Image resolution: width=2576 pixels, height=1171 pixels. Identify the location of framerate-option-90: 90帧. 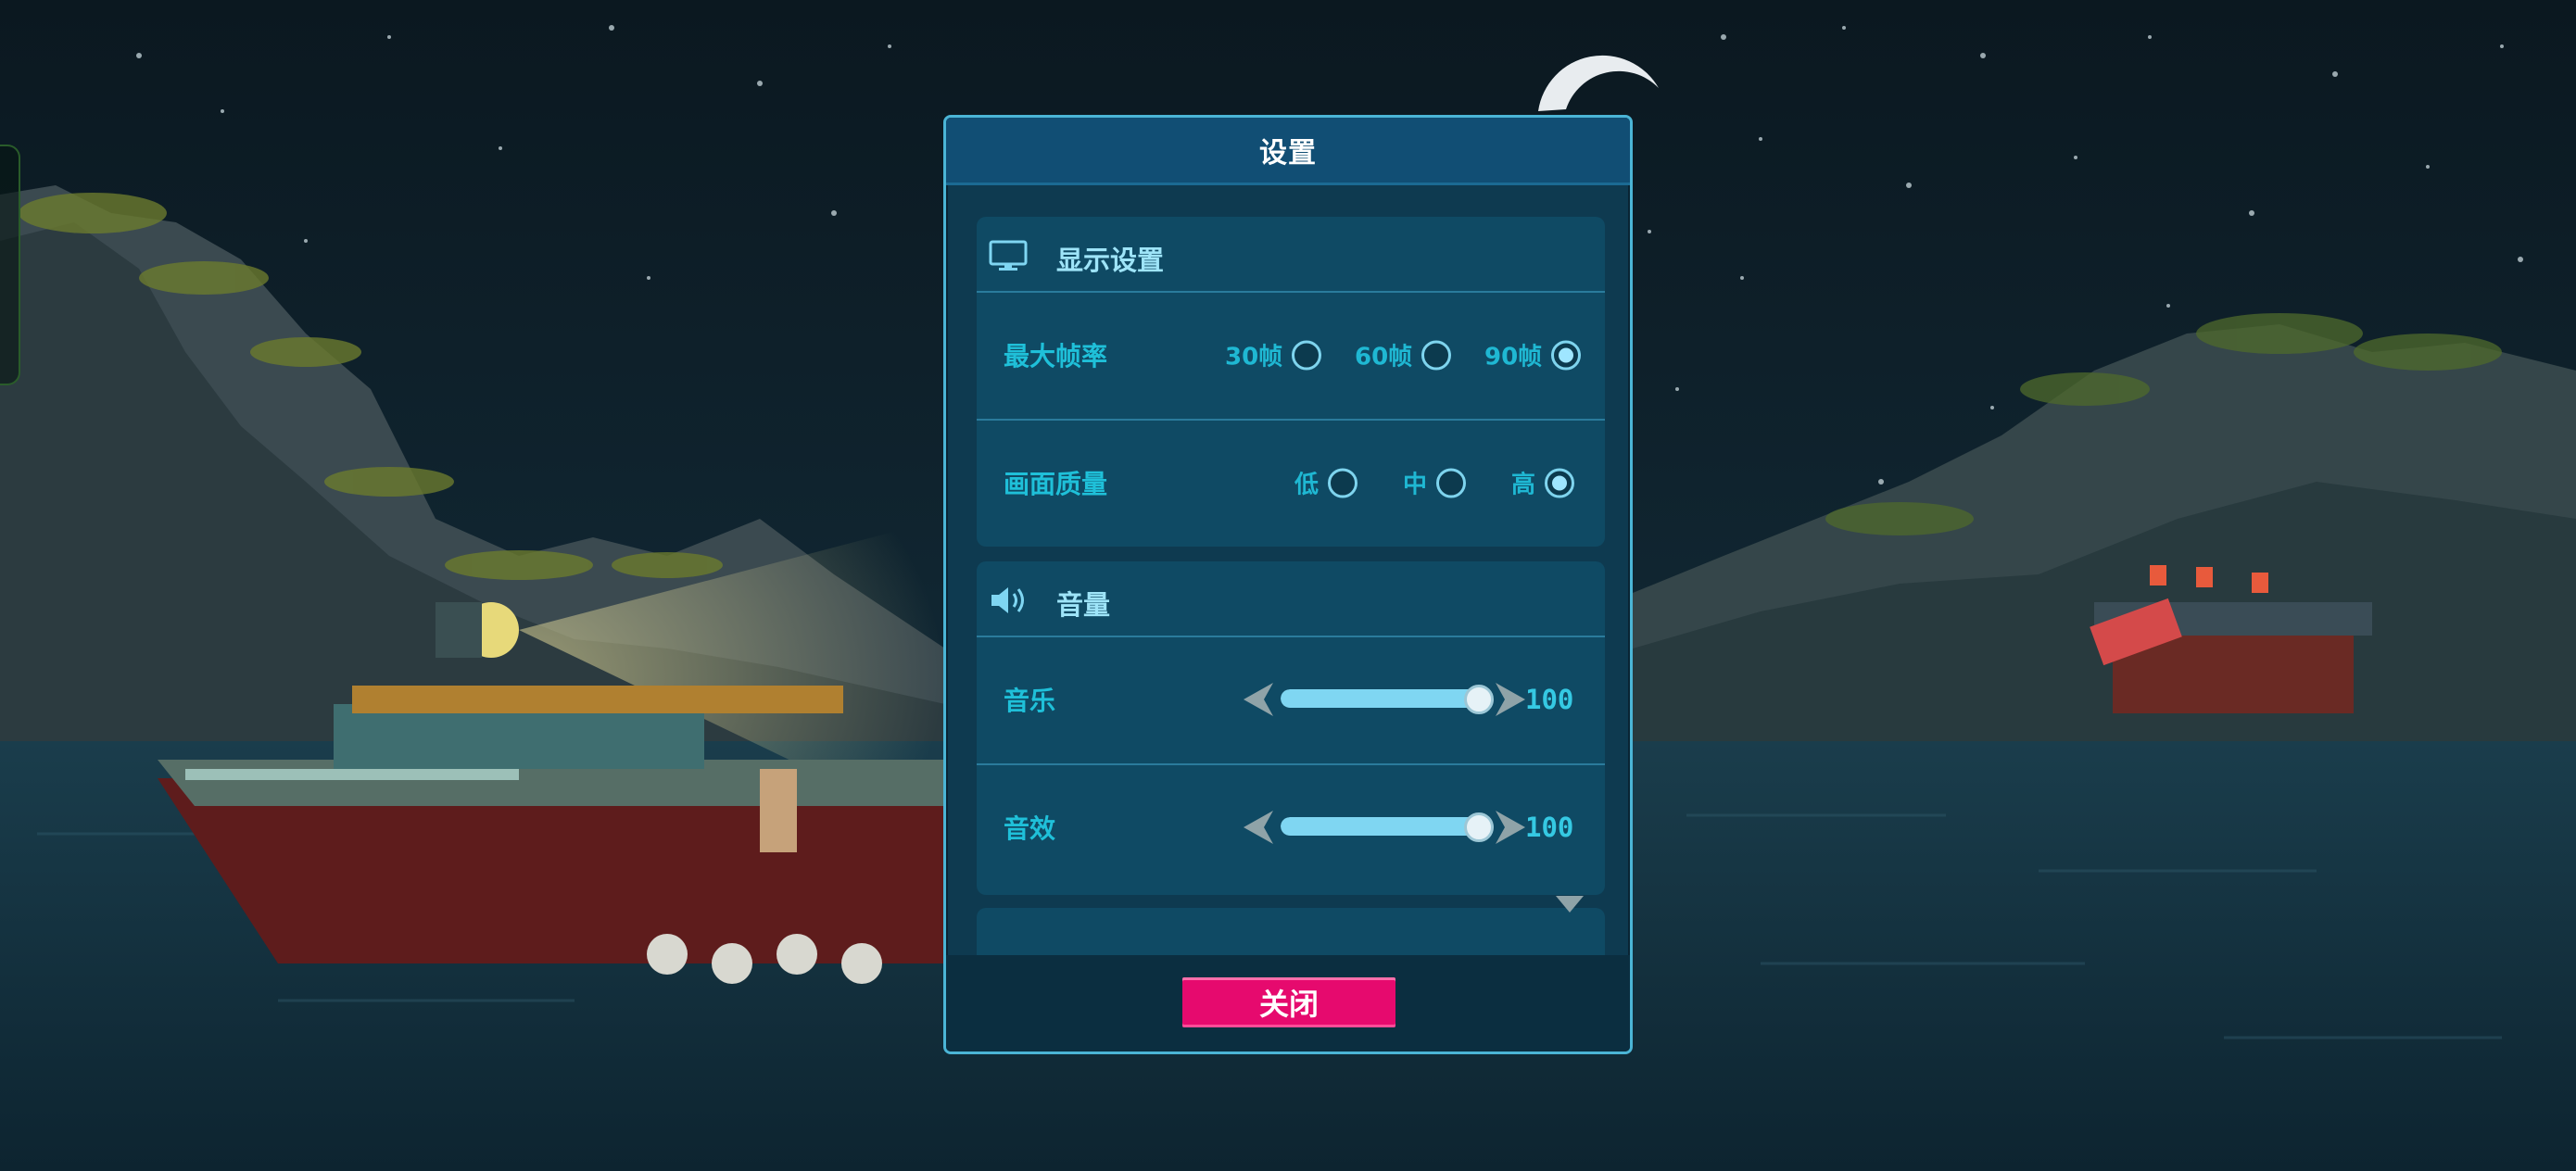
(1533, 355).